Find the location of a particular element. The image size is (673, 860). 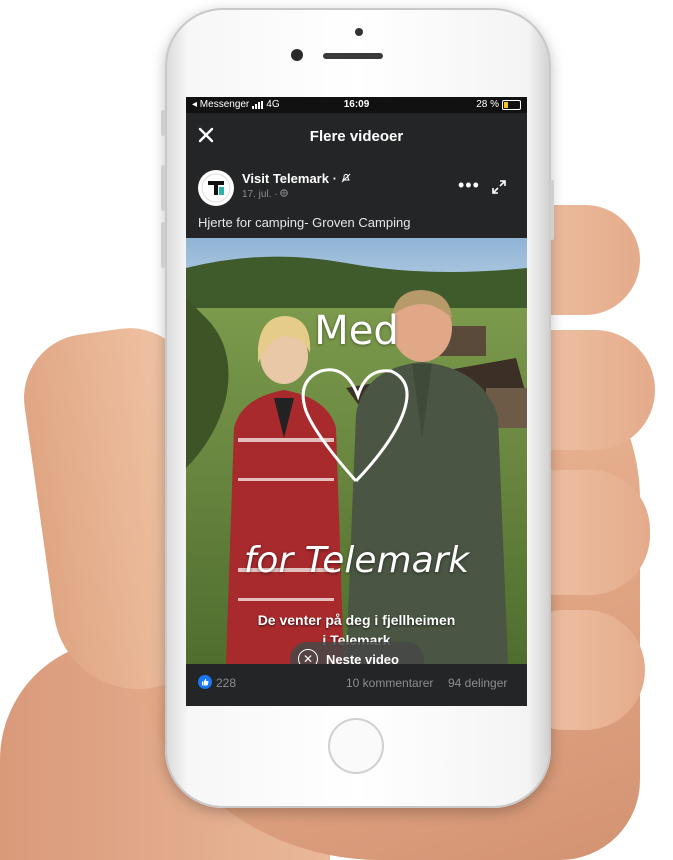

like-thumb-icon is located at coordinates (205, 682).